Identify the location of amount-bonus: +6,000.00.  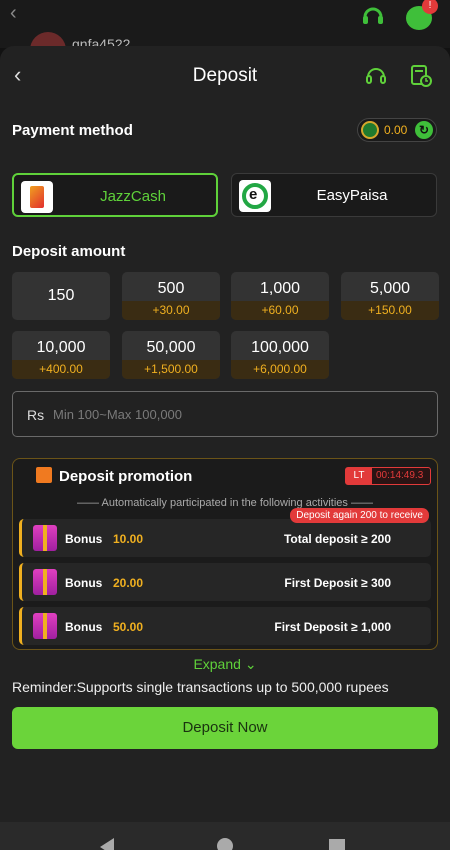
(280, 369).